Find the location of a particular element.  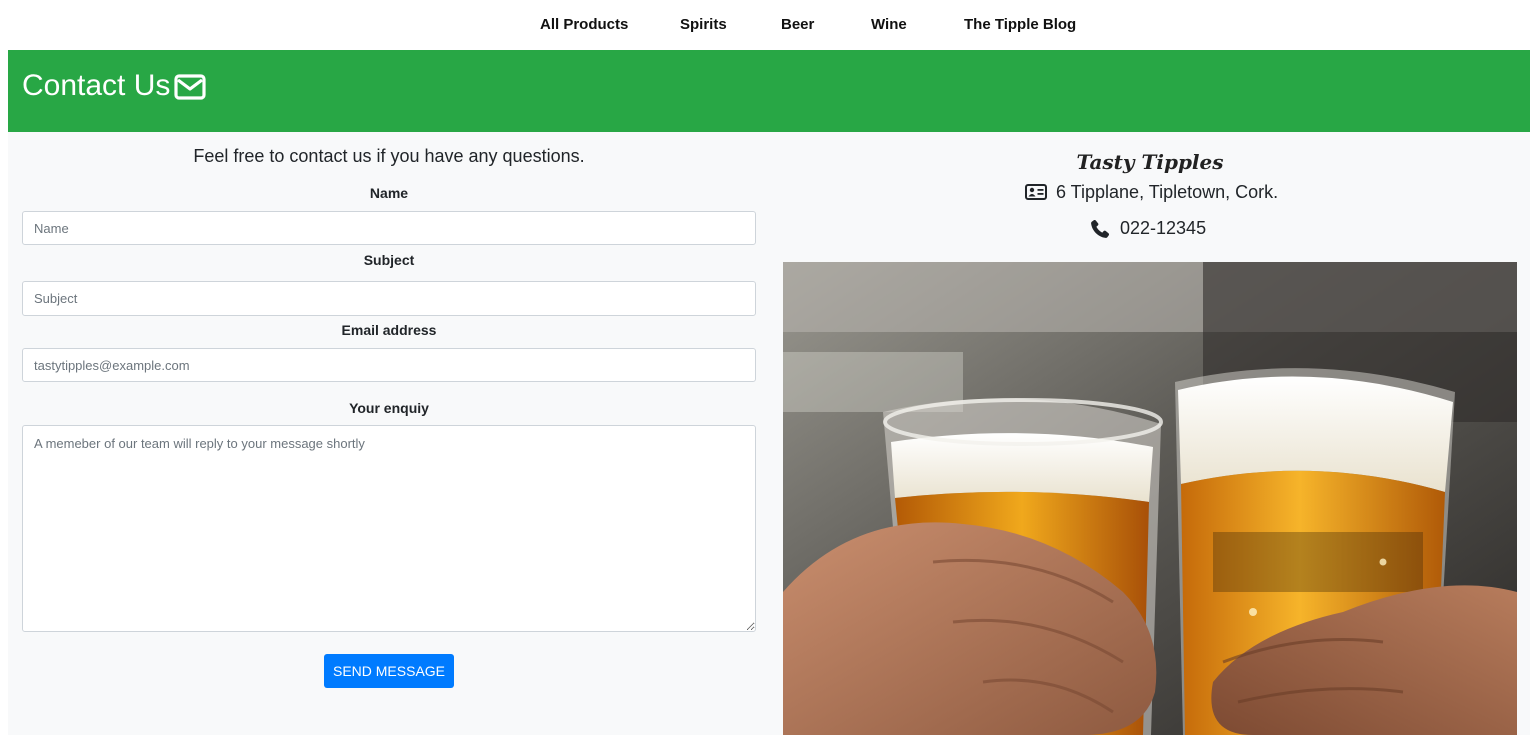

nav-wine: Wine is located at coordinates (889, 24).